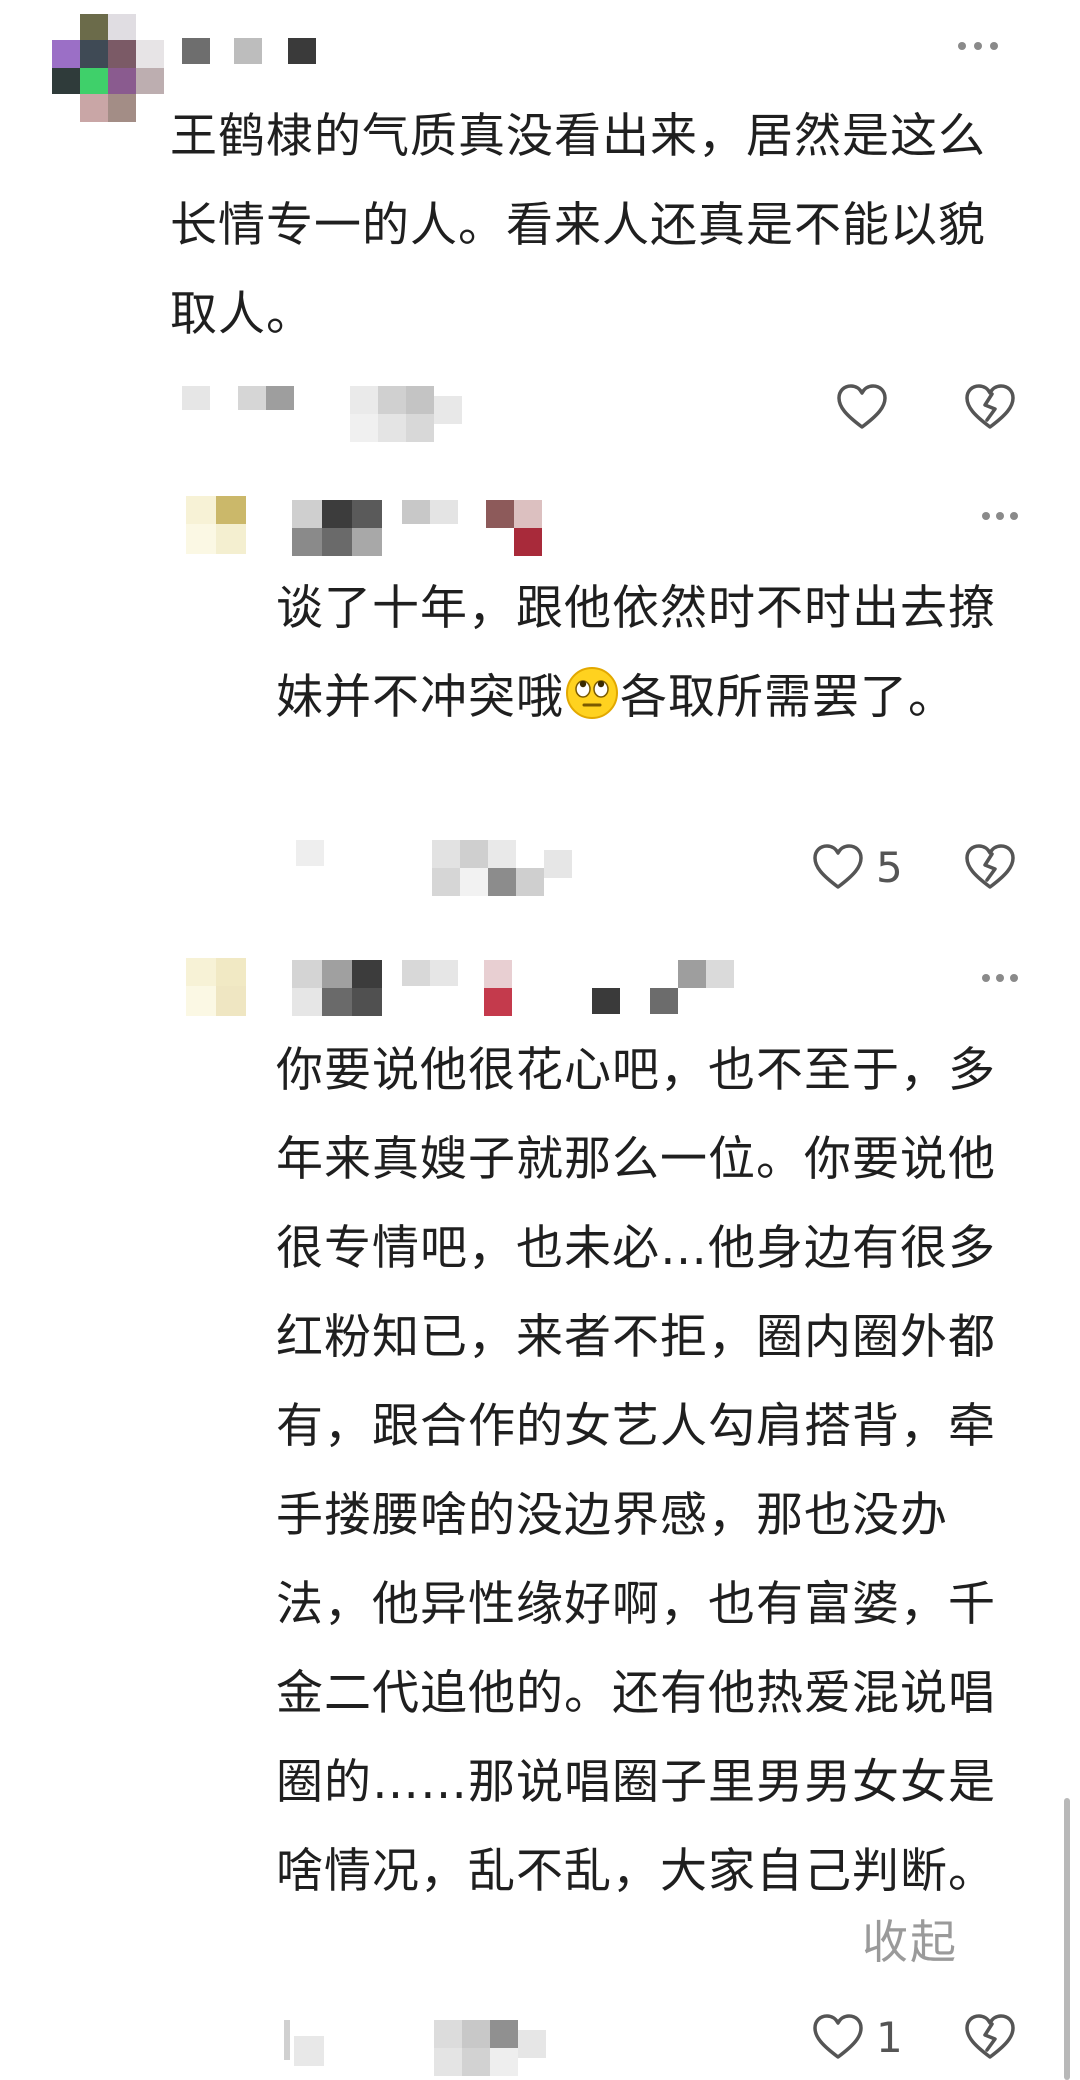 This screenshot has width=1080, height=2080. Describe the element at coordinates (592, 693) in the screenshot. I see `eye-roll-emoji` at that location.